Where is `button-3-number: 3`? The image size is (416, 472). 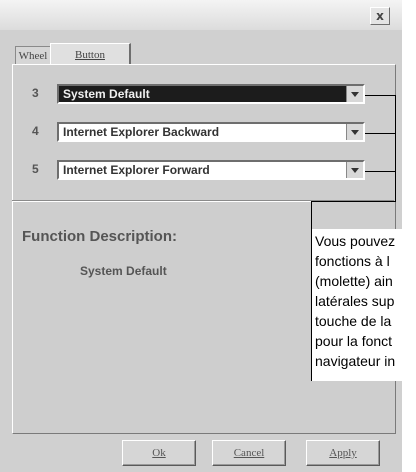
button-3-number: 3 is located at coordinates (35, 93).